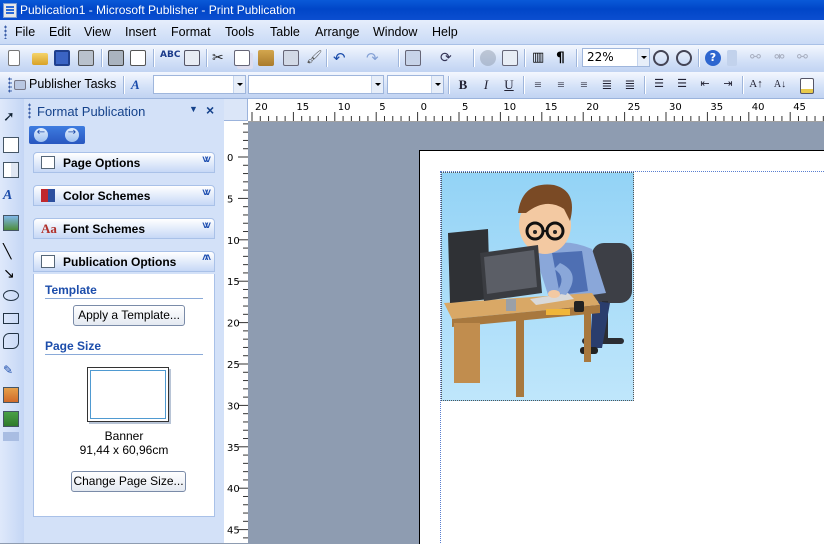  What do you see at coordinates (11, 341) in the screenshot?
I see `autoshapes-icon` at bounding box center [11, 341].